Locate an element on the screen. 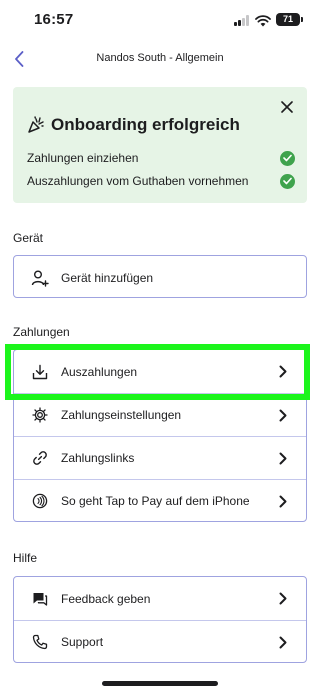 This screenshot has width=320, height=692. battery-cap is located at coordinates (302, 19).